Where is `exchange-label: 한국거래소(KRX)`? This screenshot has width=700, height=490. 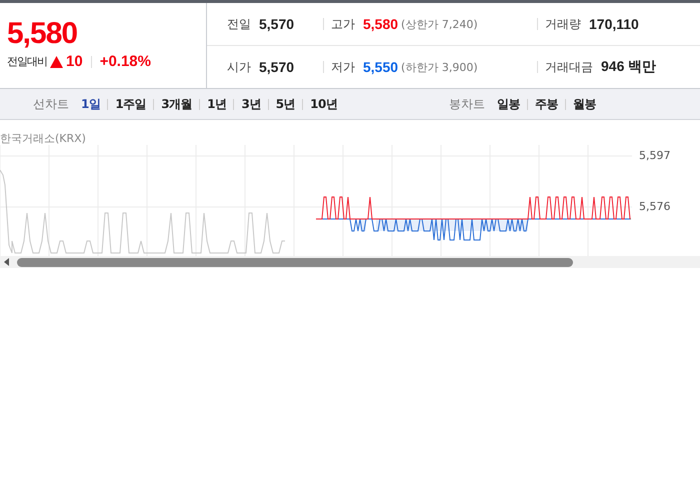
exchange-label: 한국거래소(KRX) is located at coordinates (43, 138).